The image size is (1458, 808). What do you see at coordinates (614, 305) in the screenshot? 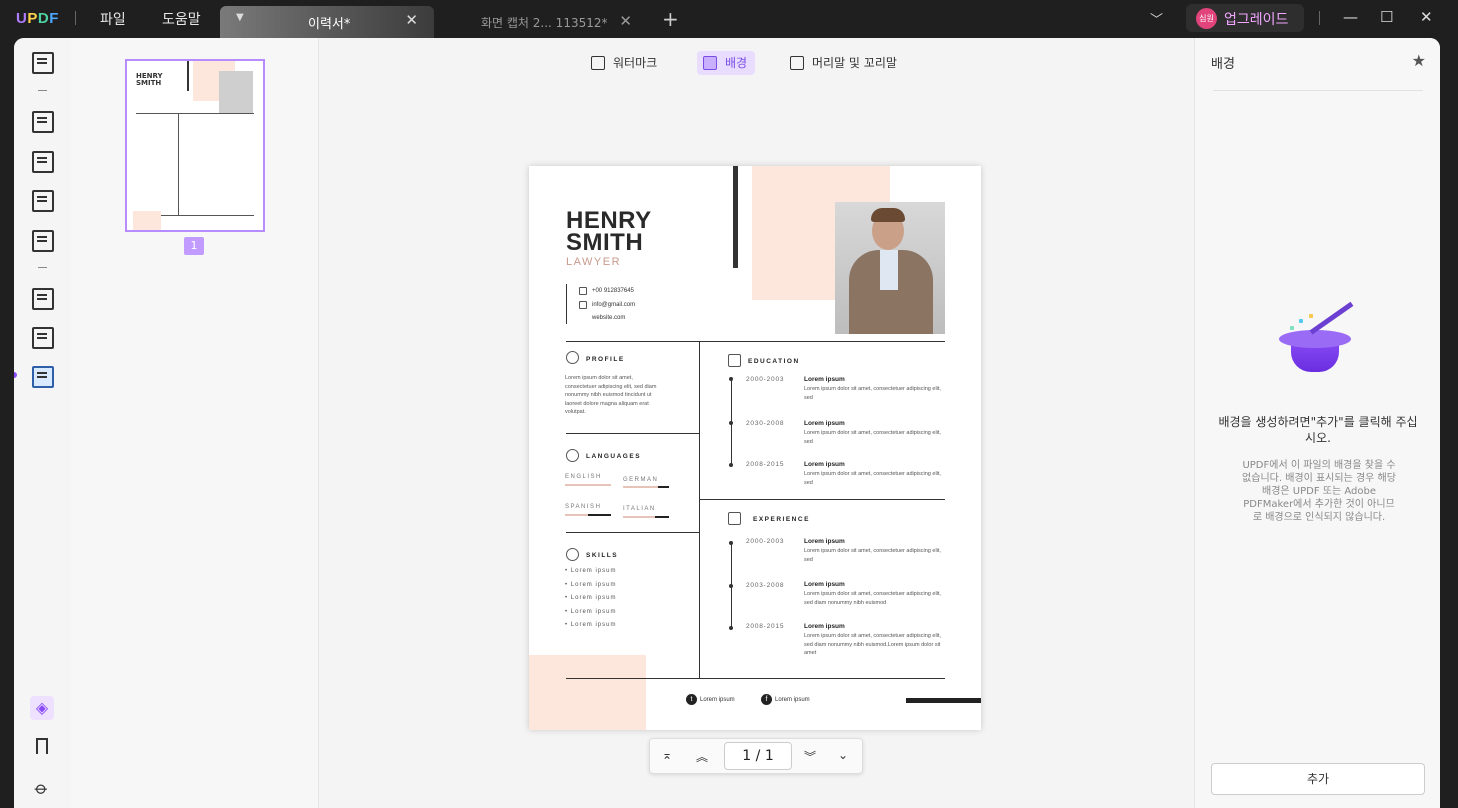
I see `contact-email: info@gmail.com` at bounding box center [614, 305].